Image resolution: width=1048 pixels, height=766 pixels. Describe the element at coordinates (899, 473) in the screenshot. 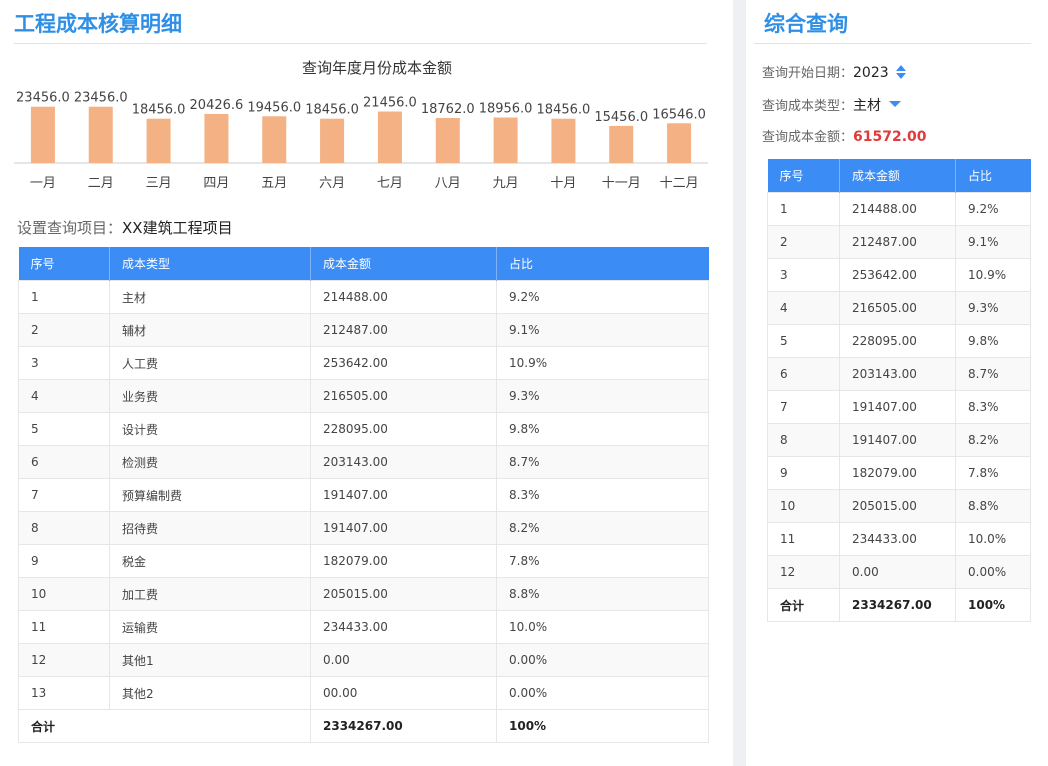

I see `table-row: 9 182079.00 7.8%` at that location.